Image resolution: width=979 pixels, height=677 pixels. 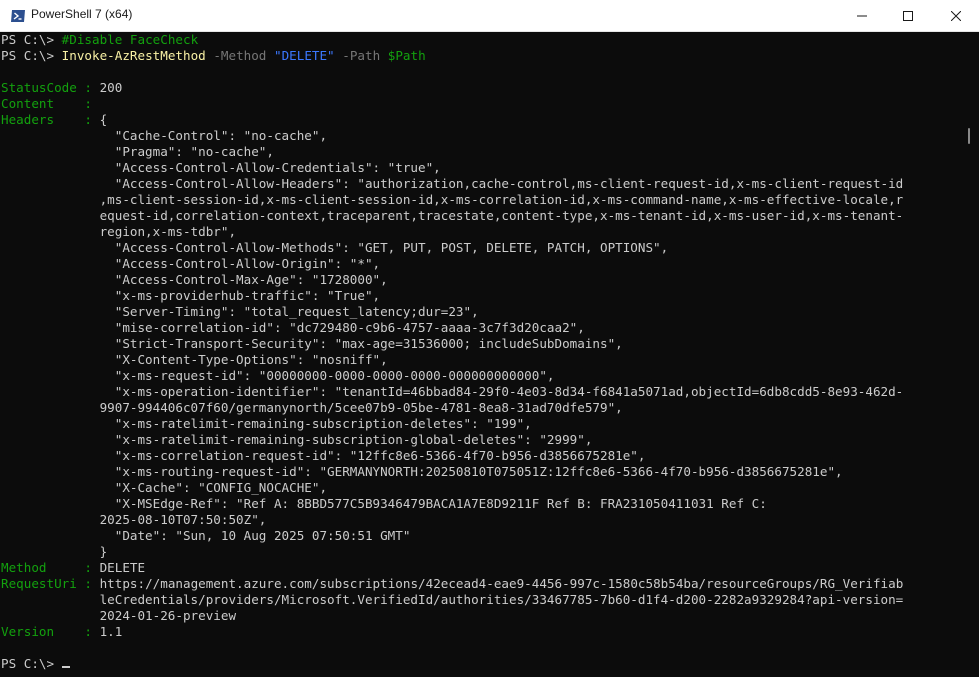 What do you see at coordinates (133, 55) in the screenshot?
I see `terminal-text: Invoke-AzRestMethod` at bounding box center [133, 55].